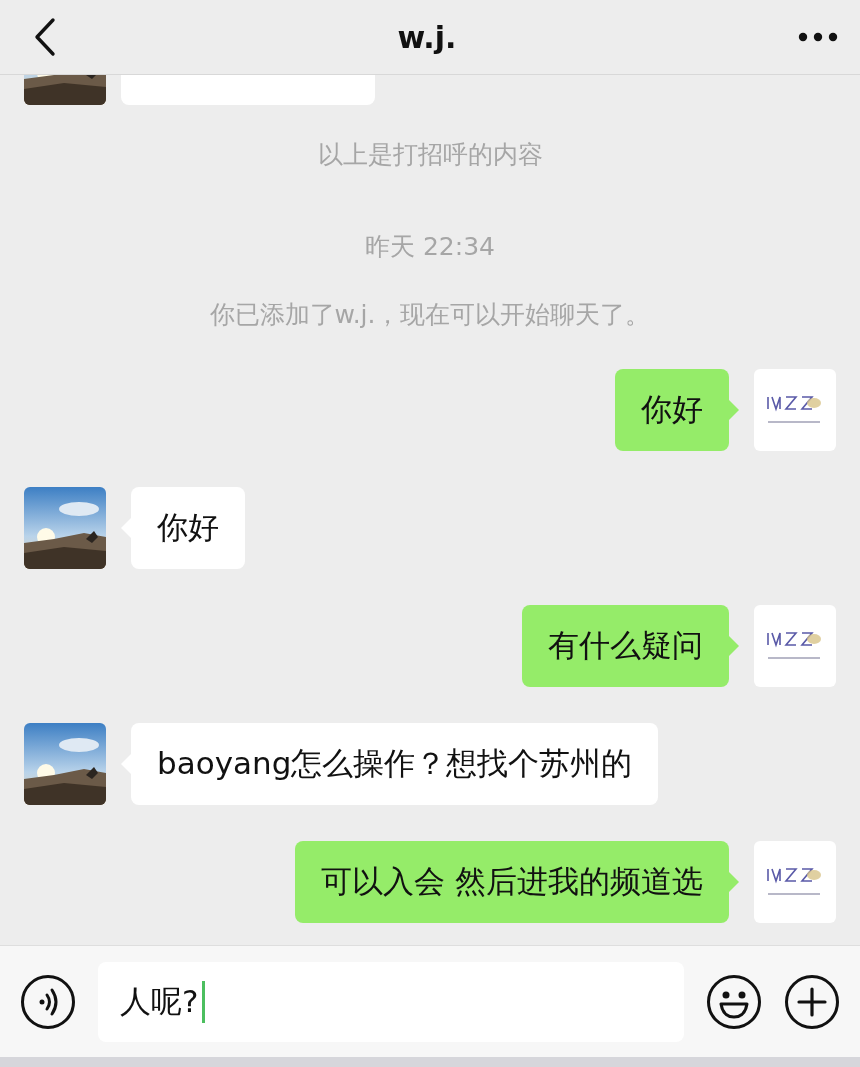  I want to click on system-message: 昨天 22:34, so click(430, 247).